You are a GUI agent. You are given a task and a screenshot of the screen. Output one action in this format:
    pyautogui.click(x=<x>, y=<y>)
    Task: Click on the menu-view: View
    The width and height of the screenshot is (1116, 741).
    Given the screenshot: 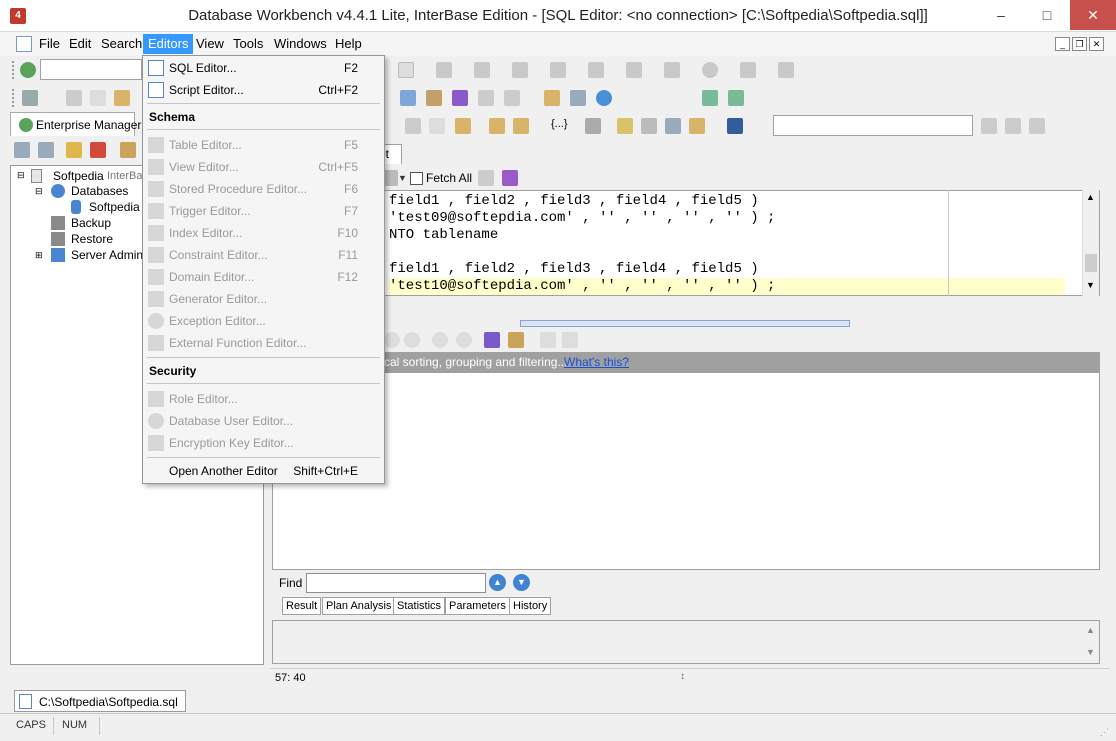 What is the action you would take?
    pyautogui.click(x=210, y=44)
    